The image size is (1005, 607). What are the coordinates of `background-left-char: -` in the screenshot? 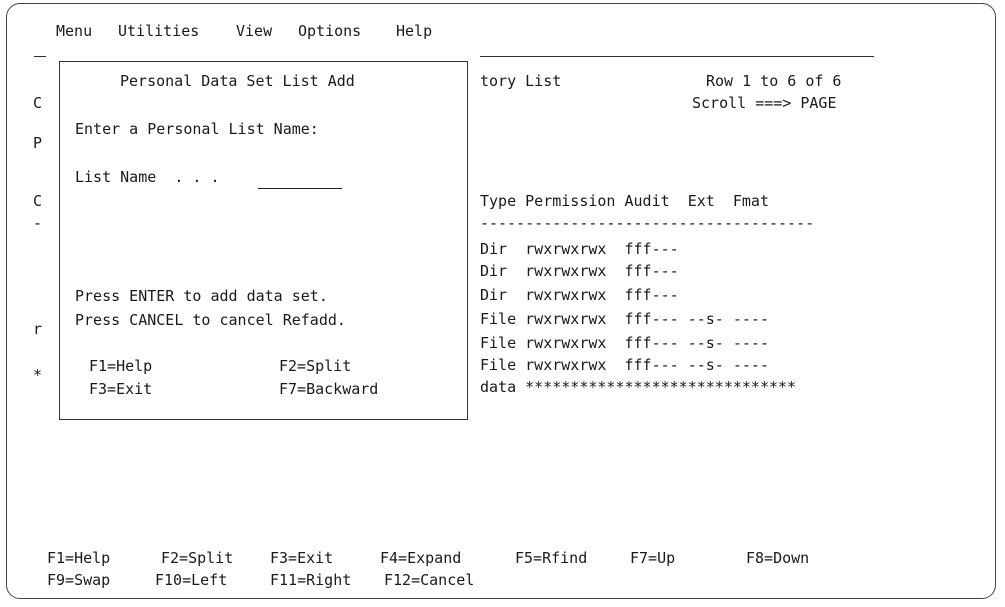 It's located at (38, 223).